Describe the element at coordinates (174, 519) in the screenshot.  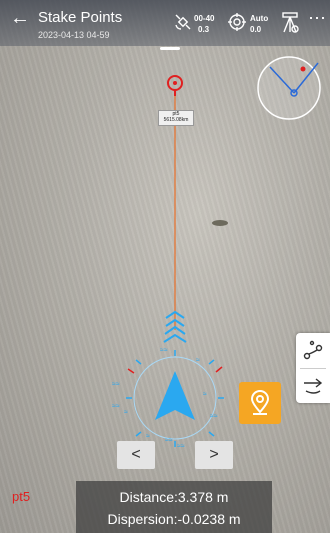
I see `dispersion-text: Dispersion:-0.0238 m` at that location.